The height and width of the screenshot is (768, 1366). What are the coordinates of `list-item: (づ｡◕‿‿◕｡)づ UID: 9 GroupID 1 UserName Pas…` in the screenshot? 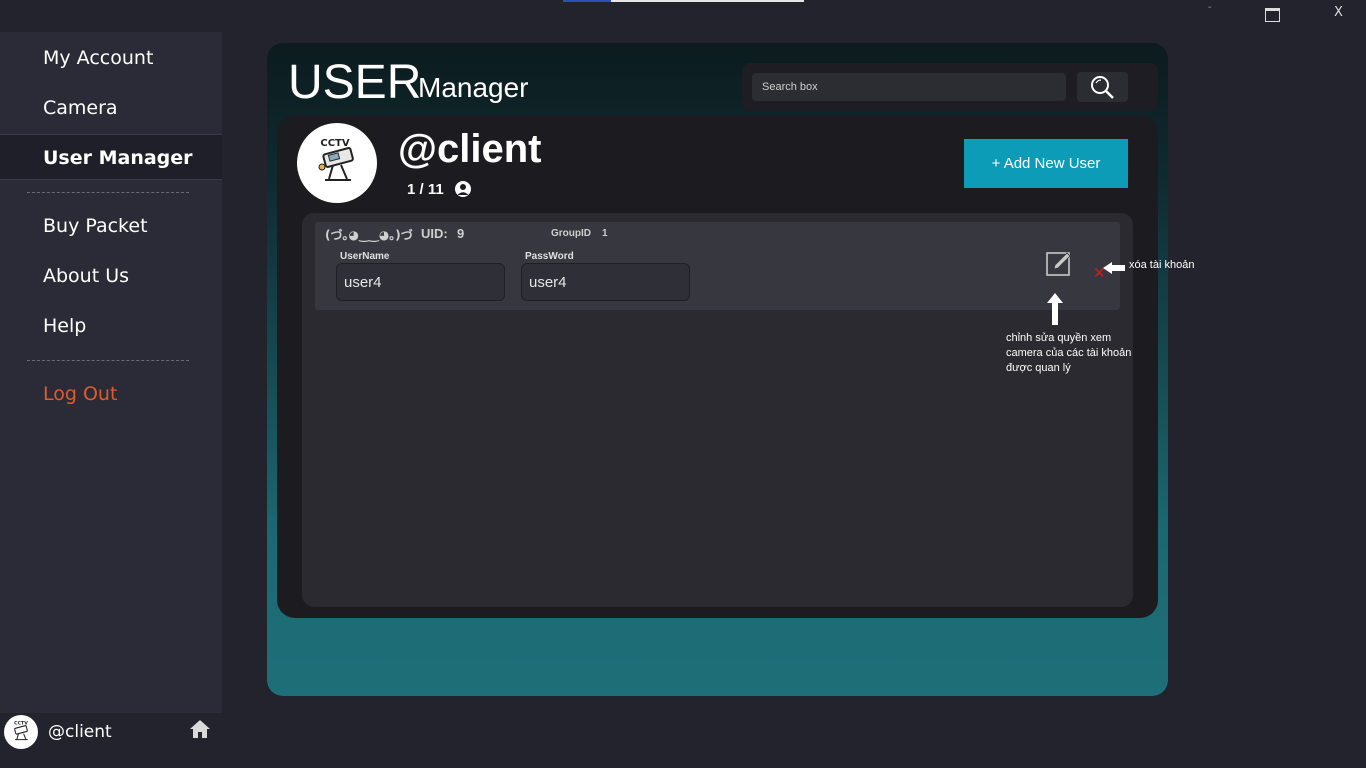 It's located at (717, 266).